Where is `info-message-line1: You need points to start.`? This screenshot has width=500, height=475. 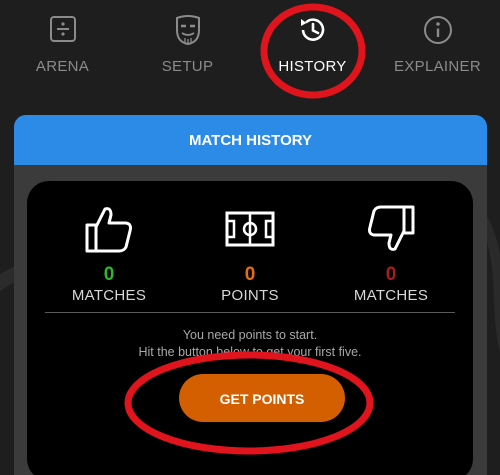
info-message-line1: You need points to start. is located at coordinates (250, 335).